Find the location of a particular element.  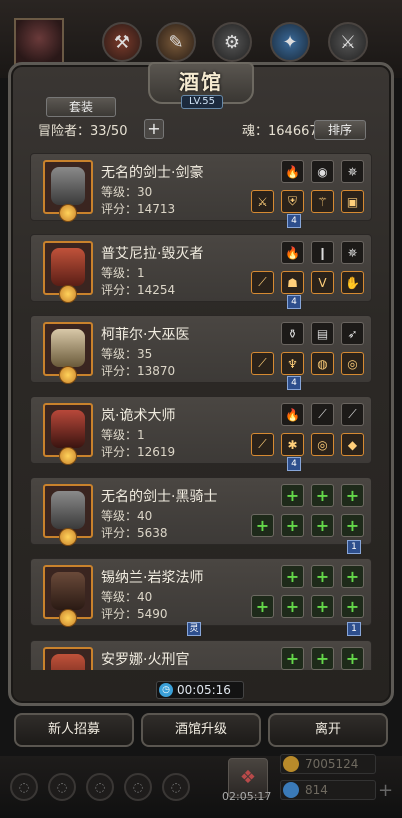

tavern-level-badge: LV.55 is located at coordinates (202, 102).